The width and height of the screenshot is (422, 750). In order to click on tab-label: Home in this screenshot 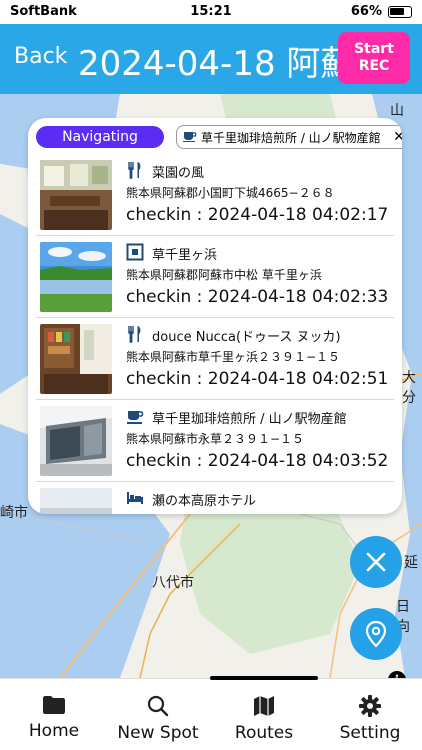, I will do `click(54, 731)`.